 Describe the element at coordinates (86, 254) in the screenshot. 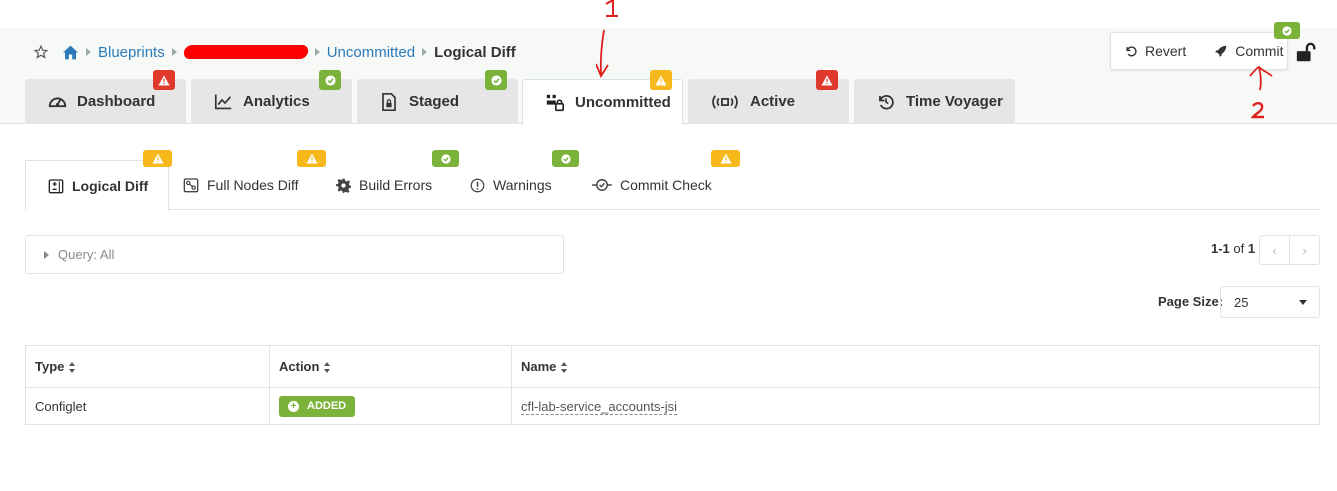

I see `query-label: Query: All` at that location.